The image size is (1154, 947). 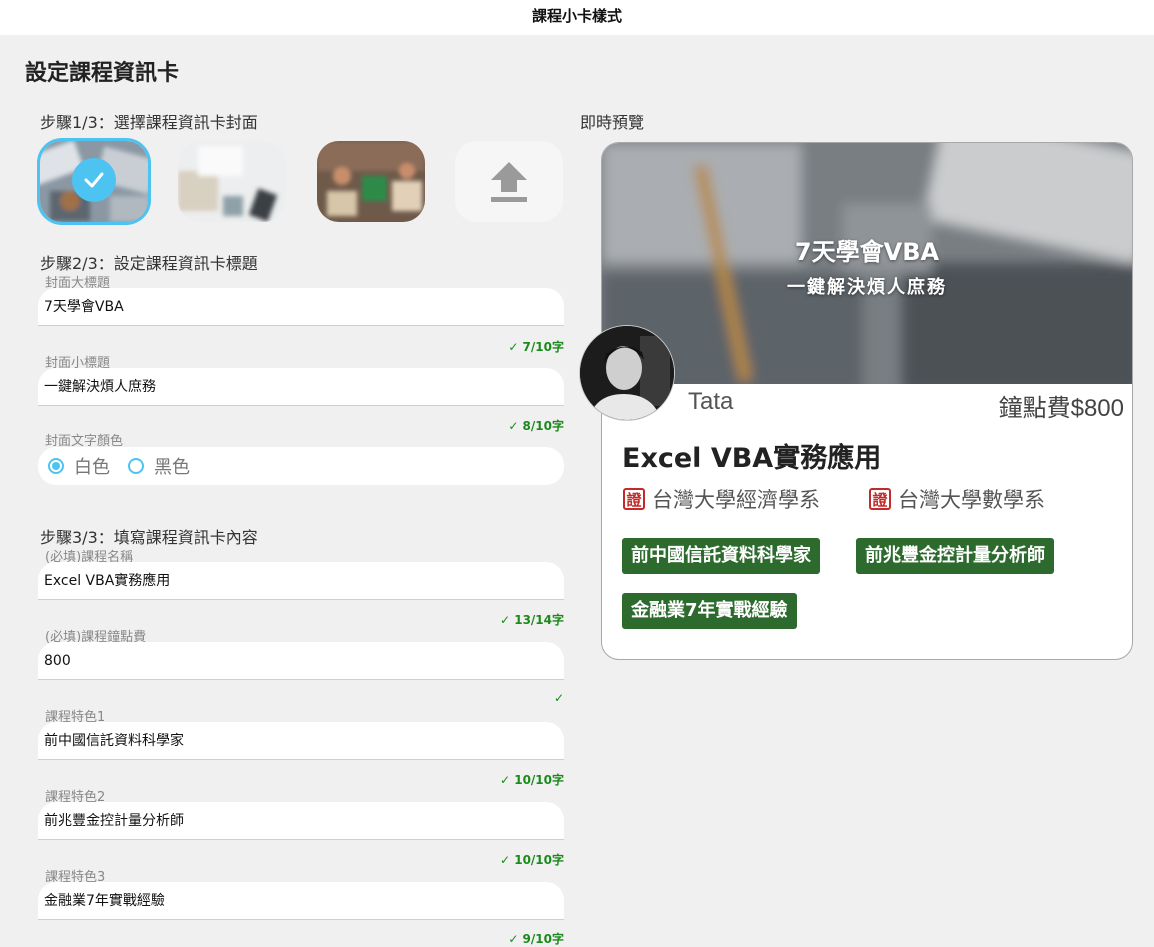 I want to click on feature2-counter: ✓ 10/10字, so click(x=531, y=860).